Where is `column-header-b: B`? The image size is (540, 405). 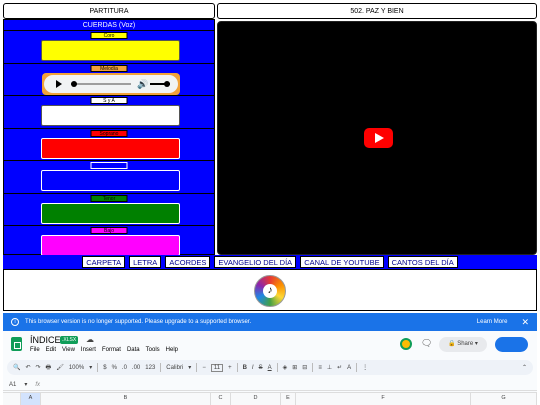
column-header-b: B is located at coordinates (126, 399).